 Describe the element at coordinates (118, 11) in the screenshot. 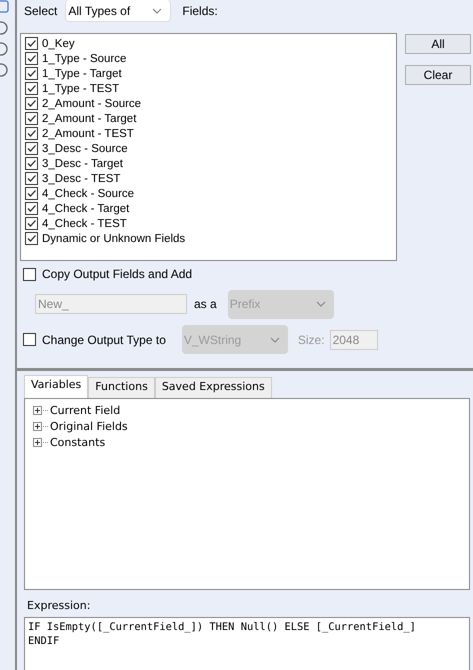

I see `type-dropdown: All Types of` at that location.